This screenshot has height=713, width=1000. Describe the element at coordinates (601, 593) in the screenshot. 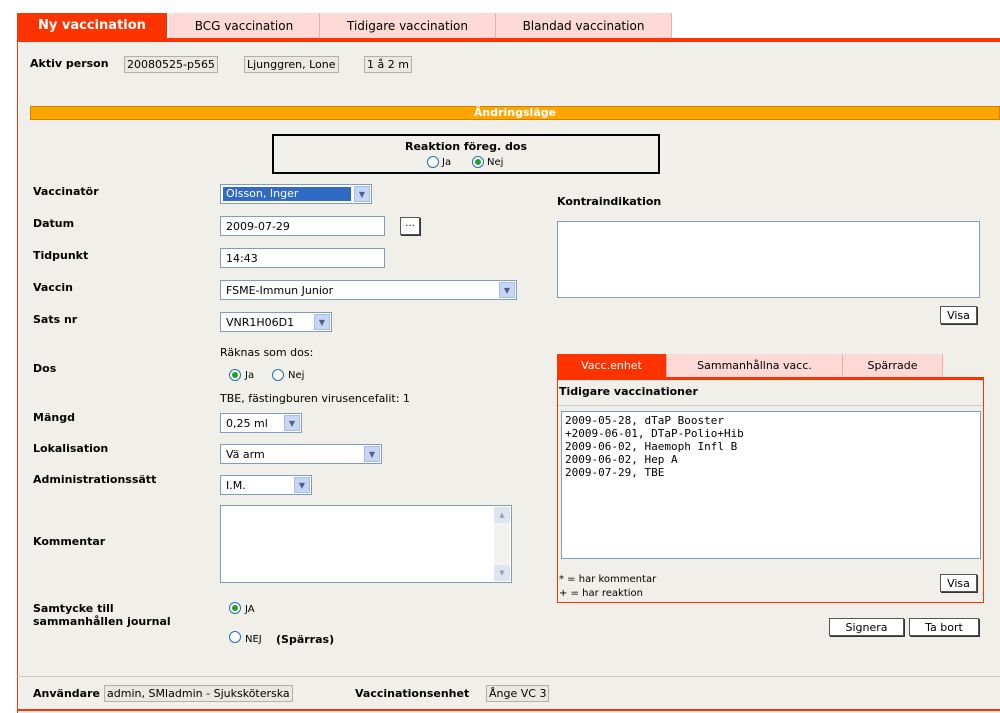

I see `legend-reaction: + = har reaktion` at that location.